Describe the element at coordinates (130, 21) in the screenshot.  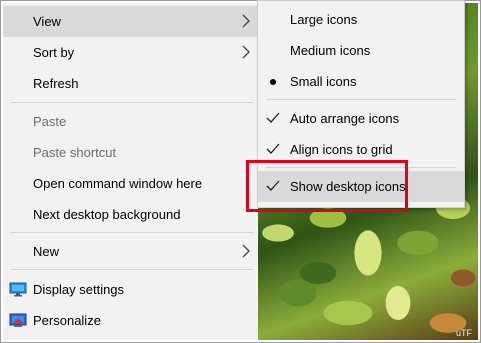
I see `menu-item-view: View` at that location.